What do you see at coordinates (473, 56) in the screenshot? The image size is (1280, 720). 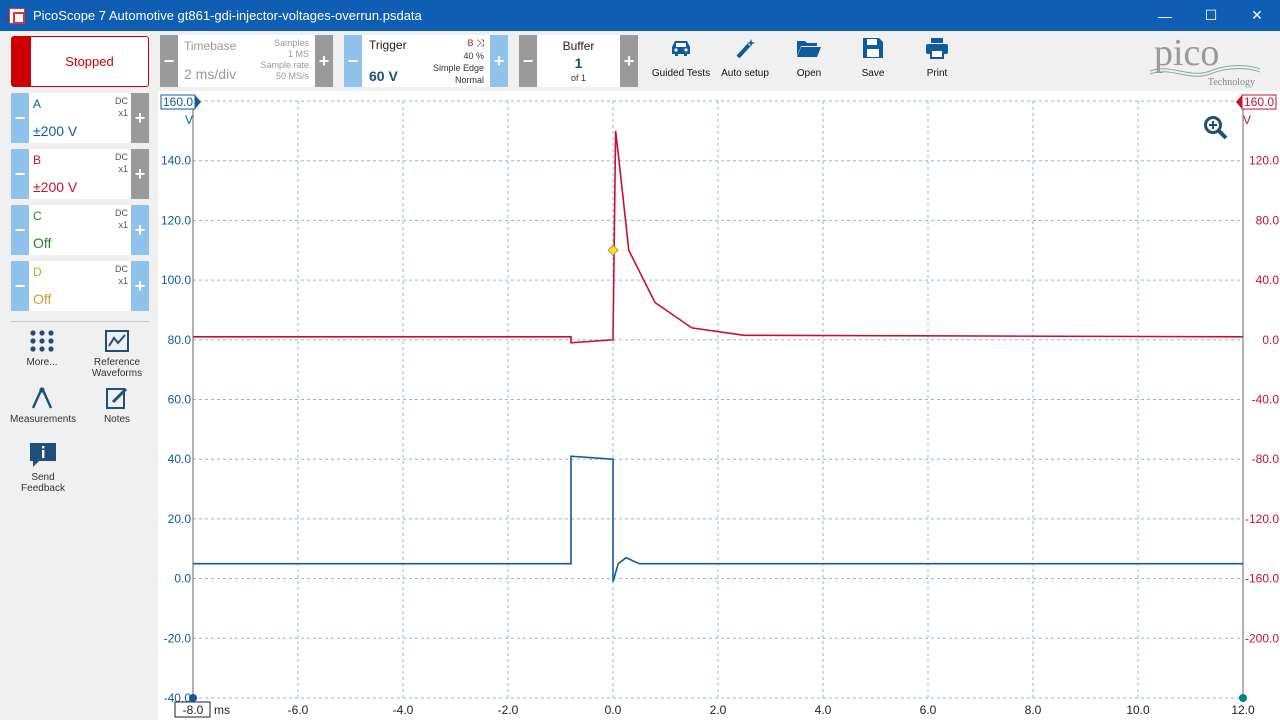 I see `trigger-percent: 40 %` at bounding box center [473, 56].